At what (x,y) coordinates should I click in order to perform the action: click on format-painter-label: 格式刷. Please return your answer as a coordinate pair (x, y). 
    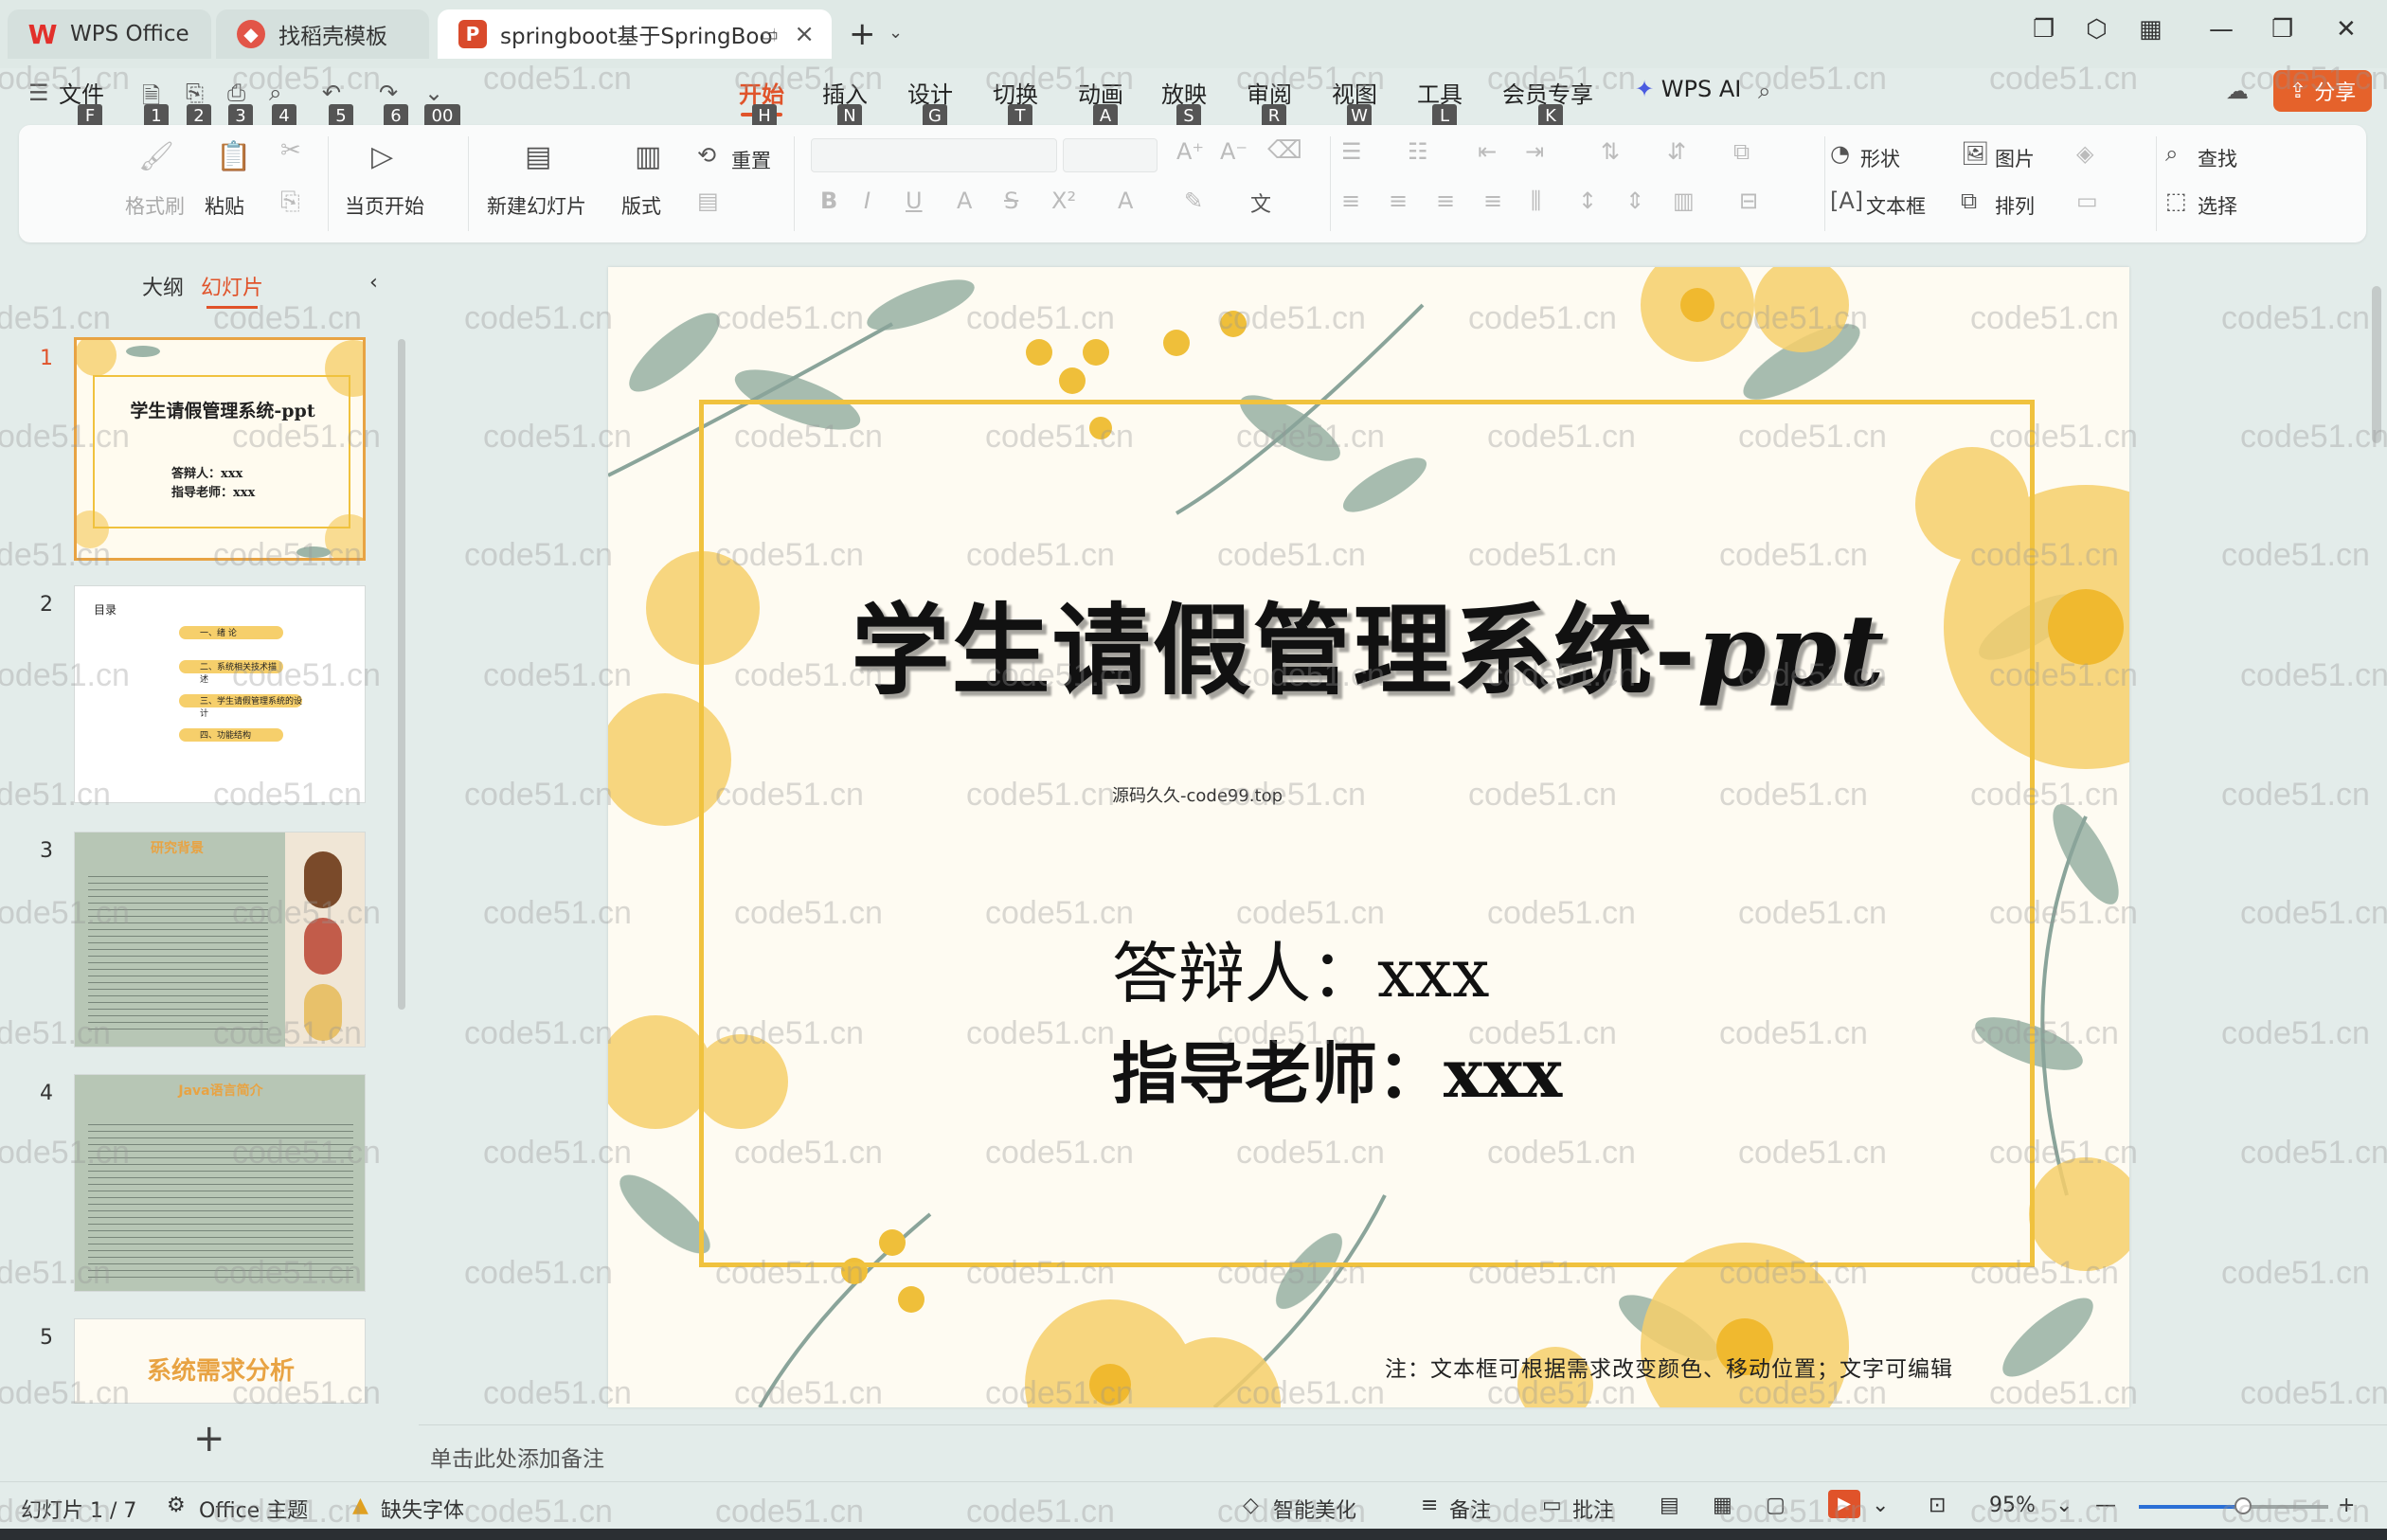
    Looking at the image, I should click on (155, 205).